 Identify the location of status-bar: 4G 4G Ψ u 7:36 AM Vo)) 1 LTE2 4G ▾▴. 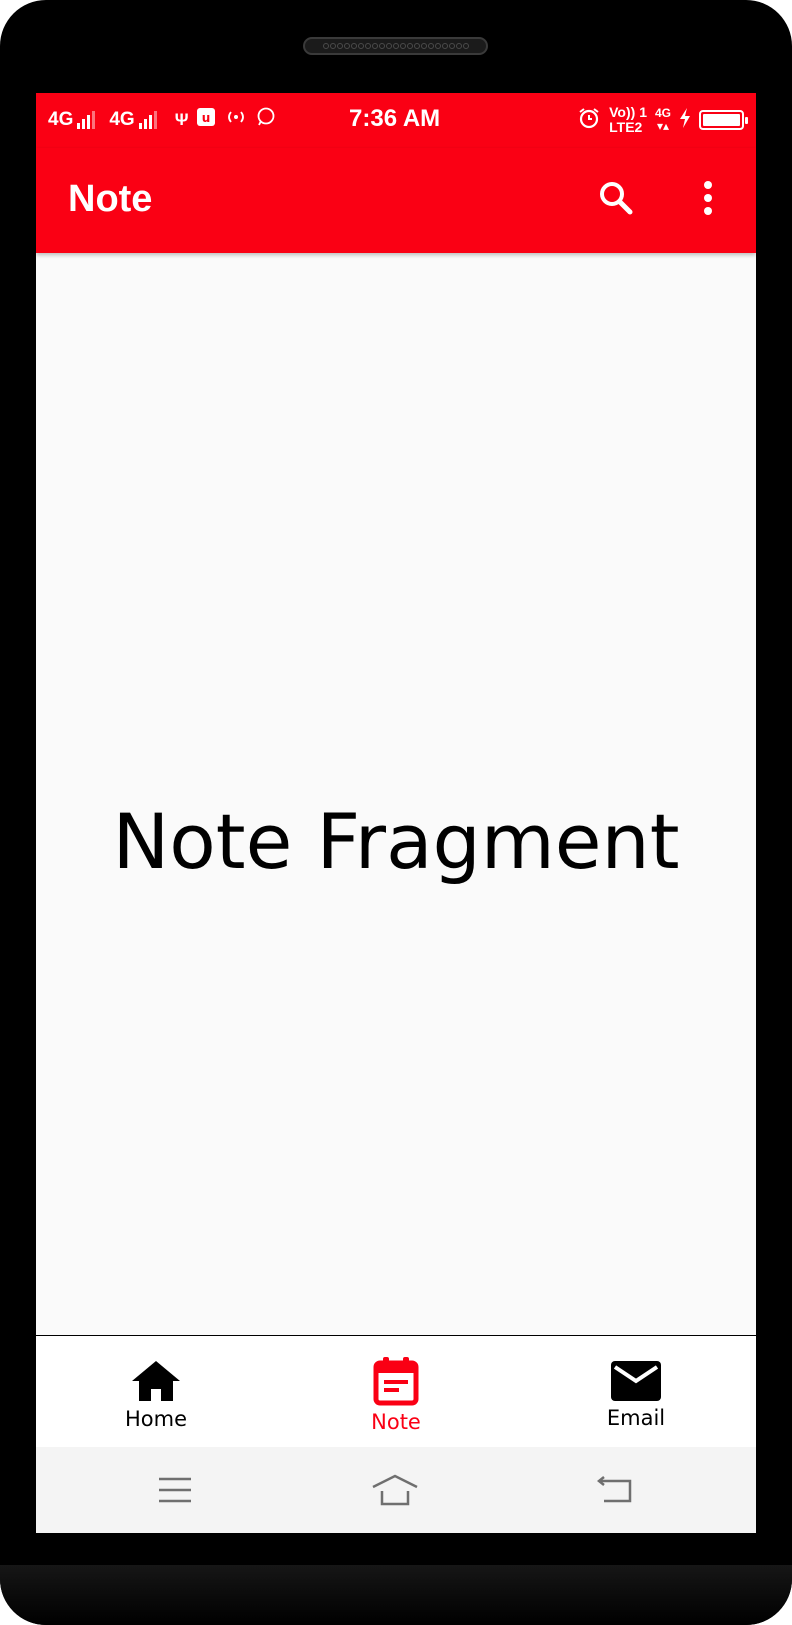
(396, 120).